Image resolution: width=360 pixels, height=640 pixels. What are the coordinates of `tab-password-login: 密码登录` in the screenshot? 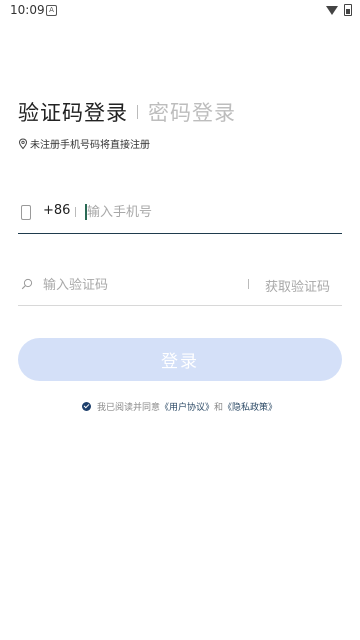 It's located at (192, 112).